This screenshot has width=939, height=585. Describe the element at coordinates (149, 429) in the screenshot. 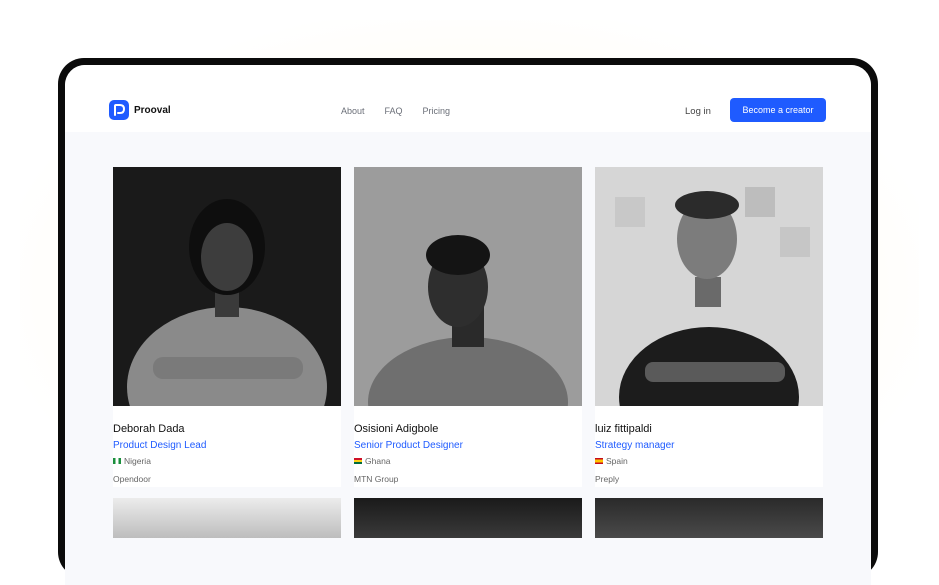

I see `creator-name: Deborah Dada` at that location.